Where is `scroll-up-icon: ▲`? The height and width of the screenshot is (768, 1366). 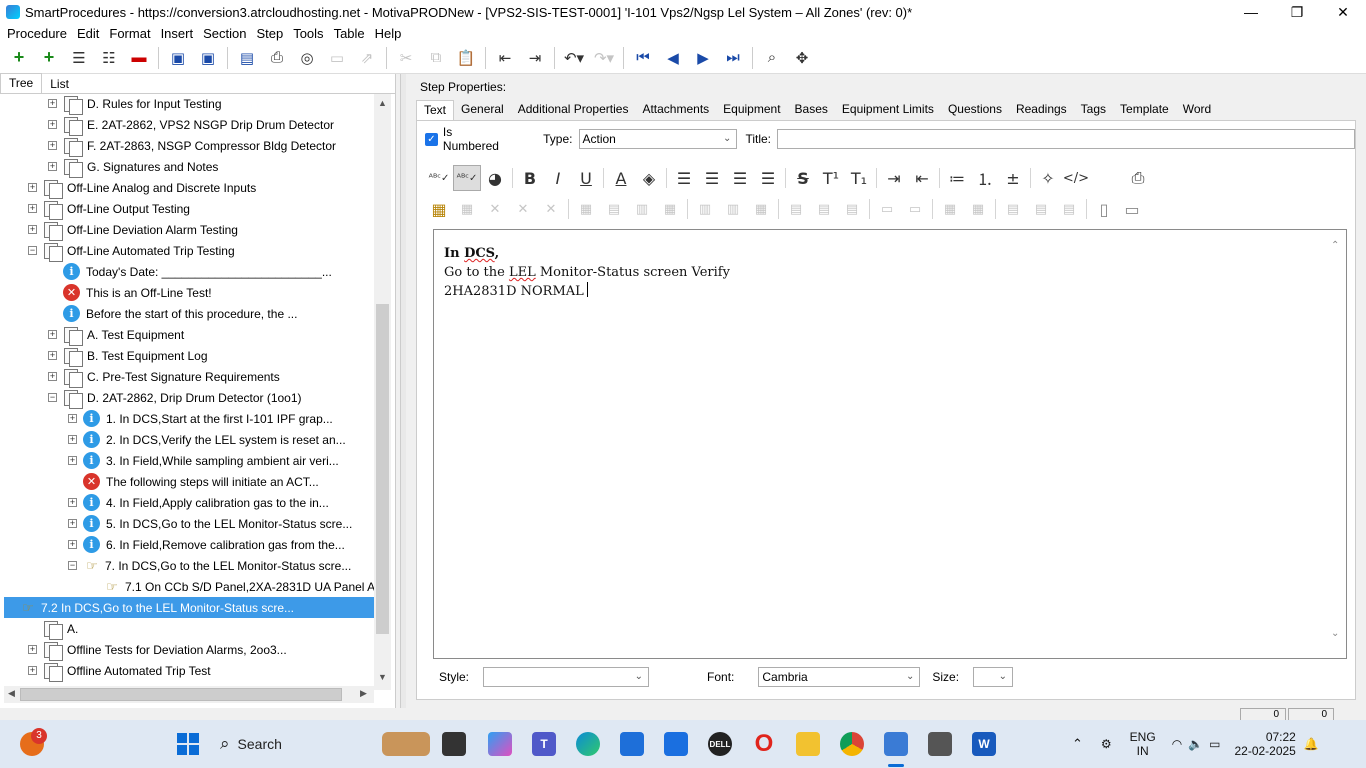
scroll-up-icon: ▲ is located at coordinates (382, 103).